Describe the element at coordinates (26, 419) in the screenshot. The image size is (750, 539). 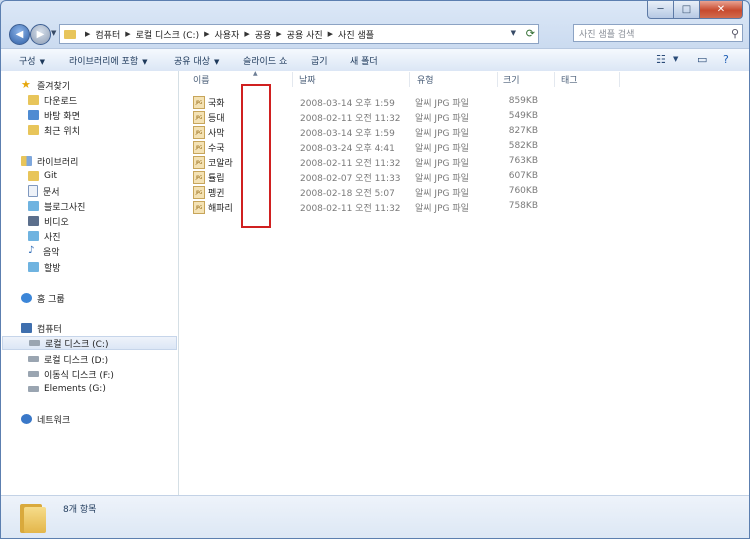
I see `network-icon` at that location.